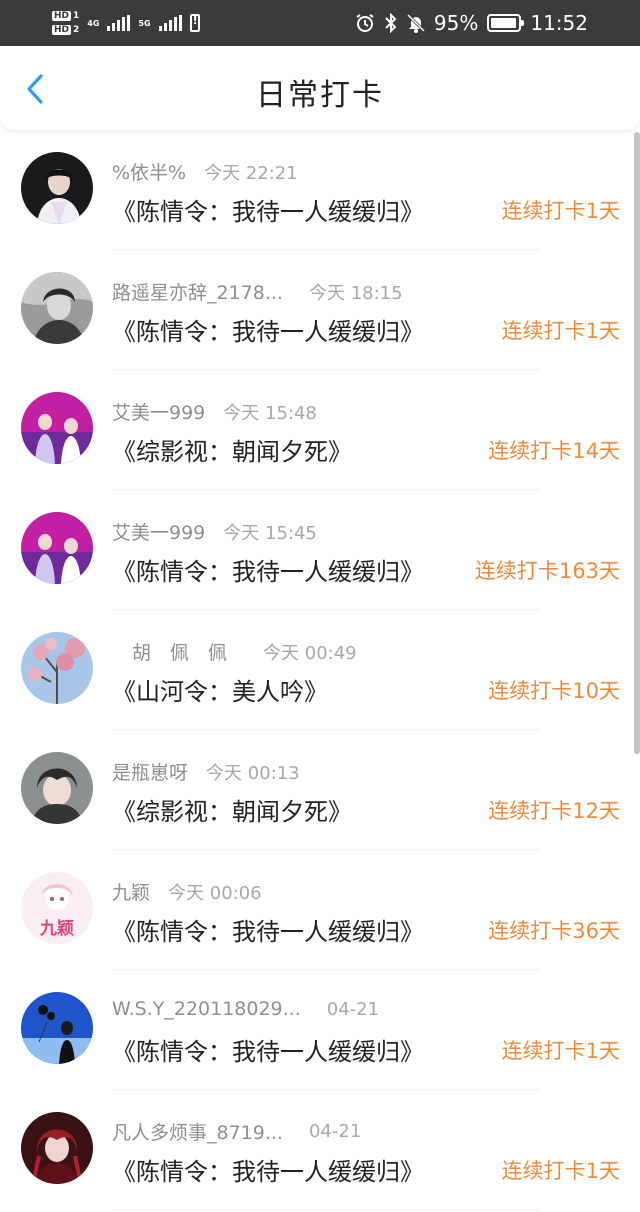 This screenshot has width=640, height=1212. Describe the element at coordinates (415, 23) in the screenshot. I see `mute-icon` at that location.